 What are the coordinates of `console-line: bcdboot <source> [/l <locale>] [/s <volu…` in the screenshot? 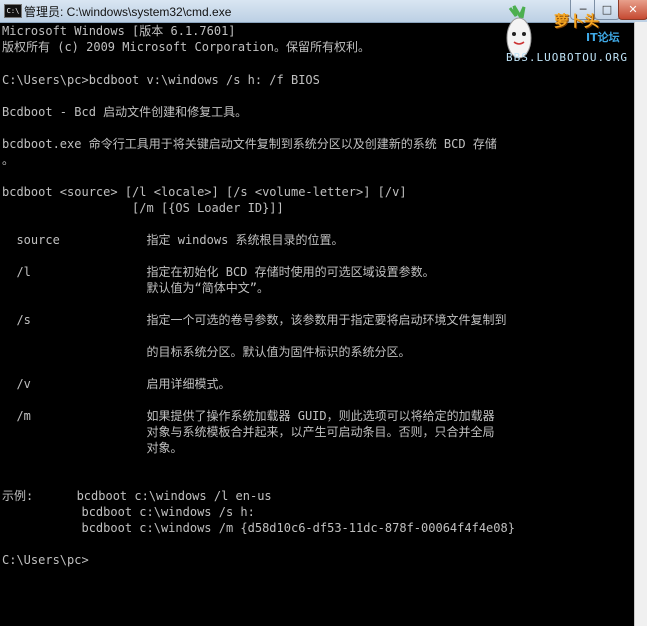 It's located at (204, 192).